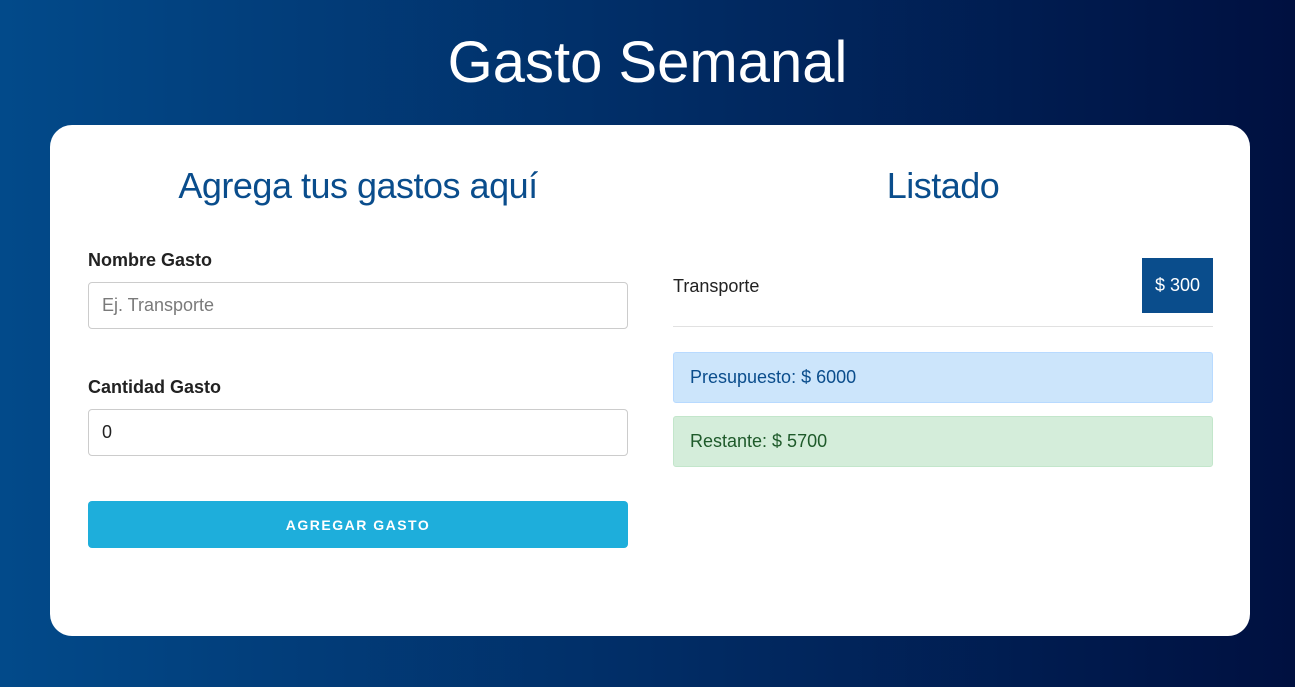 The height and width of the screenshot is (687, 1295). What do you see at coordinates (1177, 285) in the screenshot?
I see `expense-item-amount-badge: $ 300` at bounding box center [1177, 285].